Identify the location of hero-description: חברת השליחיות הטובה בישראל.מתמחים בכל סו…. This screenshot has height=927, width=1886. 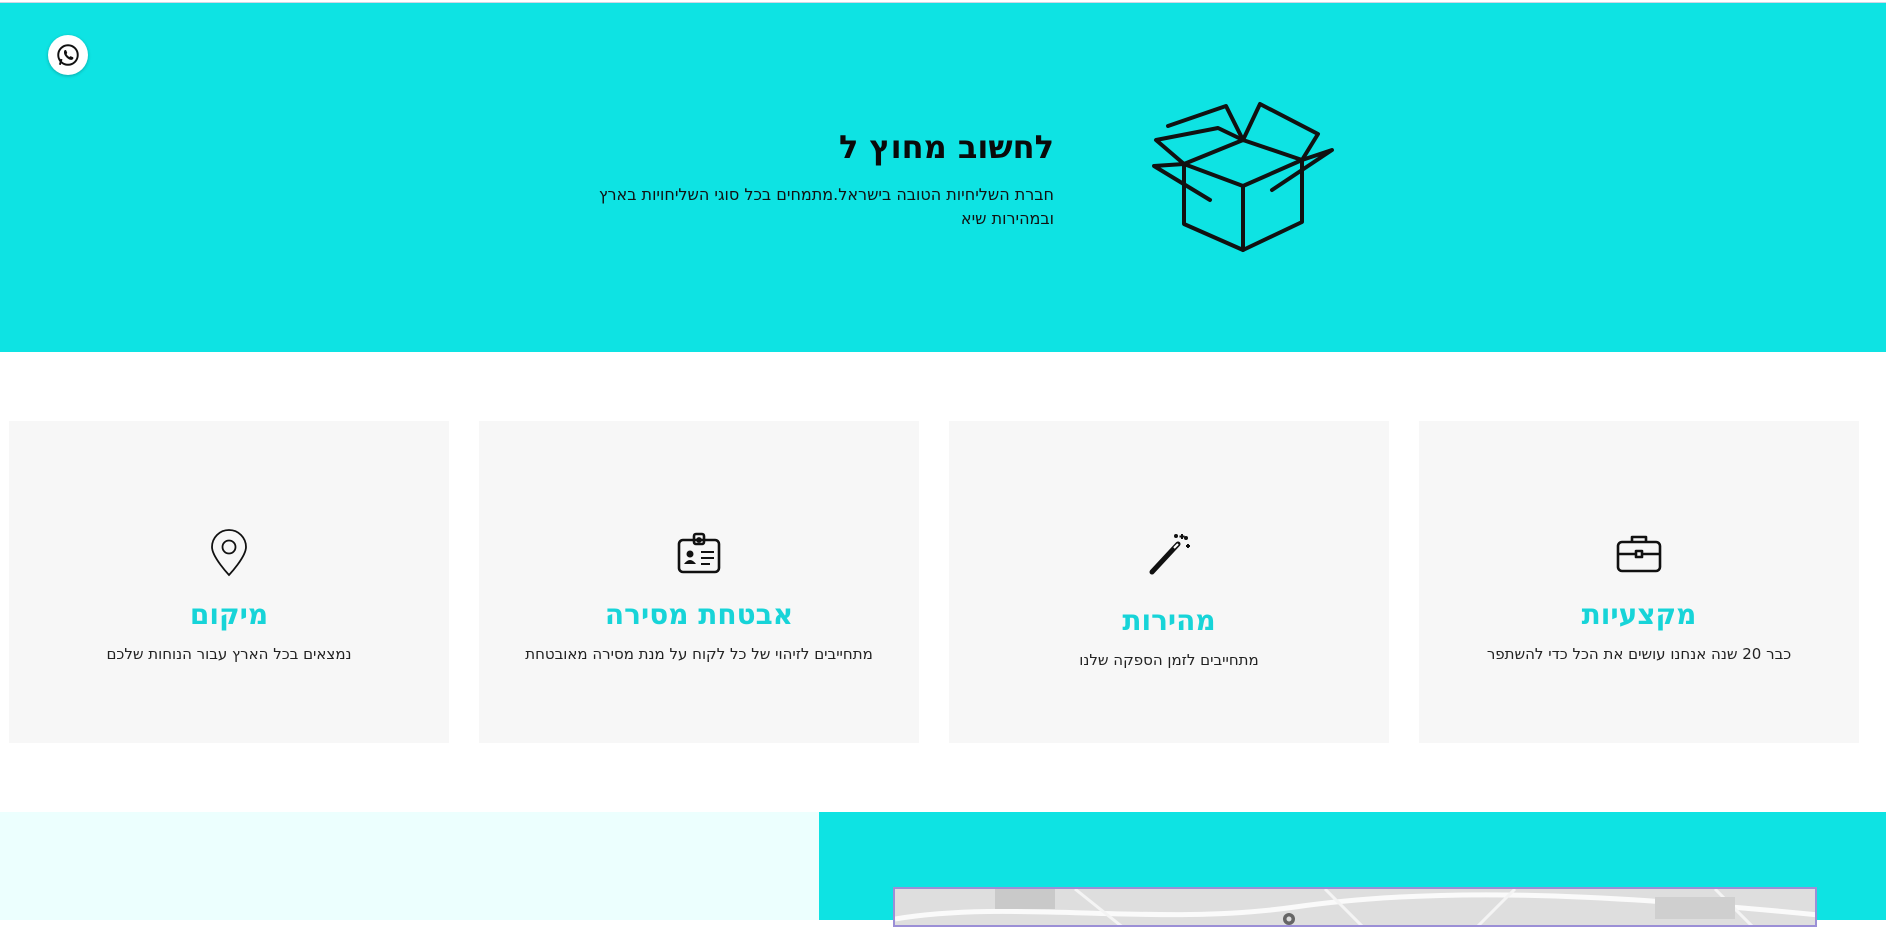
(826, 206).